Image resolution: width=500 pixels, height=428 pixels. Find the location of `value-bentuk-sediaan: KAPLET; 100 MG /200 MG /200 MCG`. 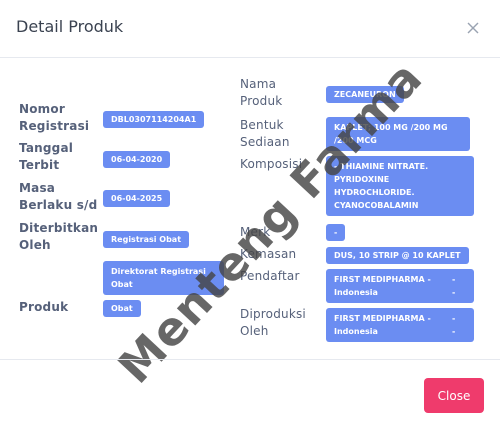

value-bentuk-sediaan: KAPLET; 100 MG /200 MG /200 MCG is located at coordinates (398, 134).